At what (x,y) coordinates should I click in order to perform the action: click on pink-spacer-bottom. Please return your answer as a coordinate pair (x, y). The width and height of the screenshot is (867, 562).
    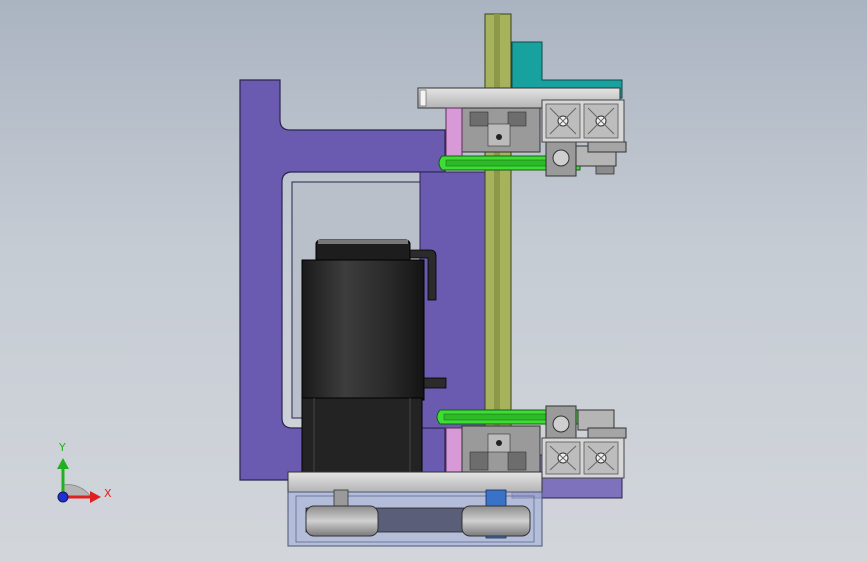
    Looking at the image, I should click on (454, 451).